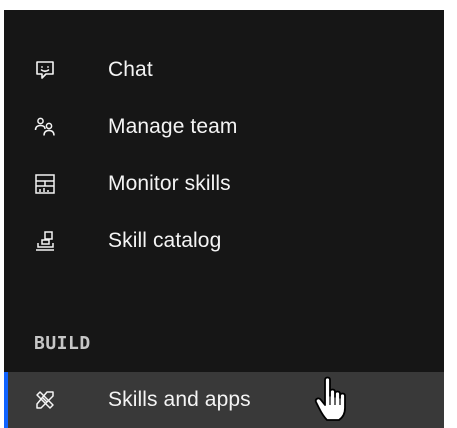 The image size is (457, 428). I want to click on chat-bubble-icon, so click(45, 70).